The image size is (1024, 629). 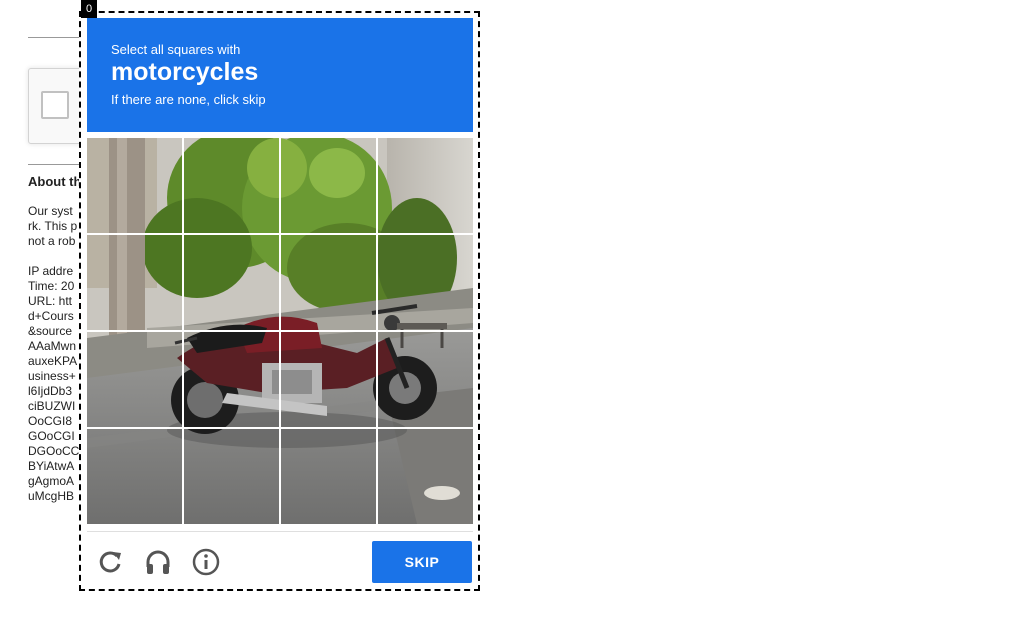 What do you see at coordinates (52, 346) in the screenshot?
I see `background-text-line: AAaMwn` at bounding box center [52, 346].